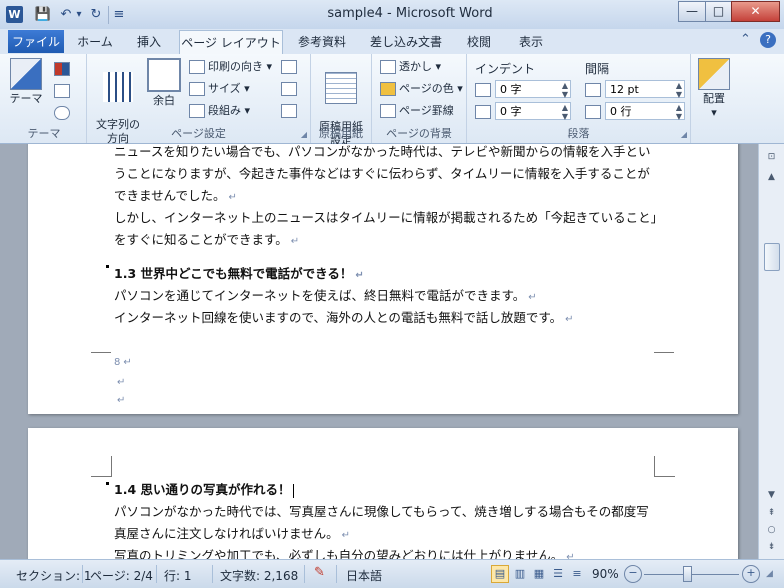 The width and height of the screenshot is (784, 588). What do you see at coordinates (149, 42) in the screenshot?
I see `tab-insert: 挿入` at bounding box center [149, 42].